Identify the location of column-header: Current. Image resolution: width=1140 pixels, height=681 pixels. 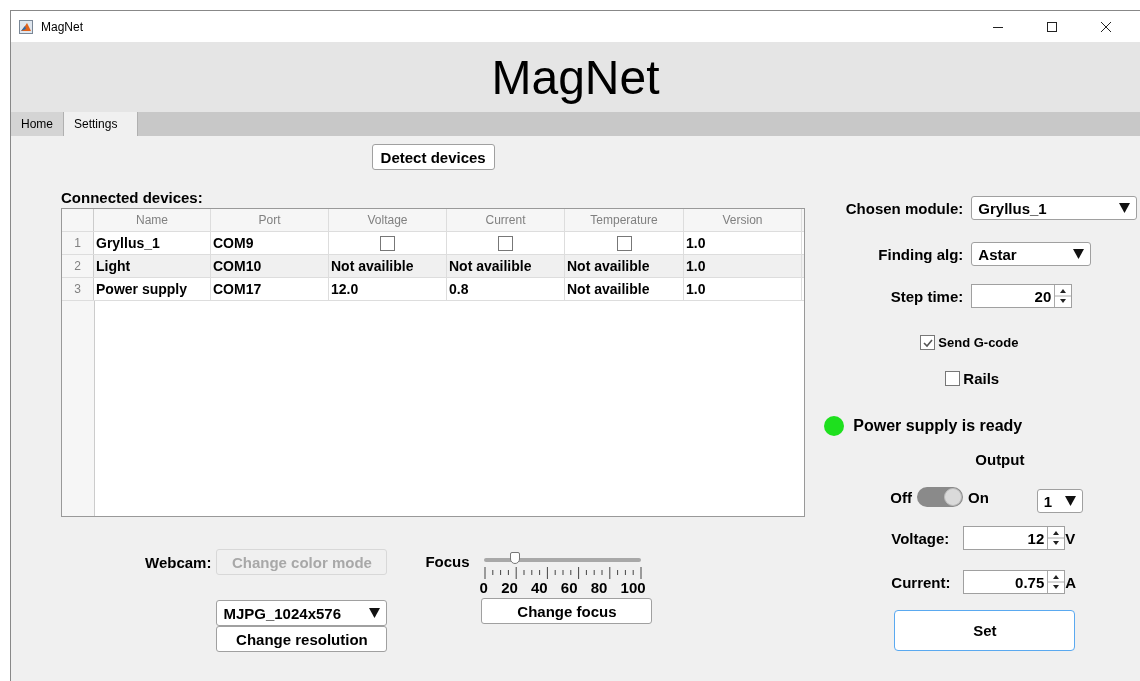
(506, 220).